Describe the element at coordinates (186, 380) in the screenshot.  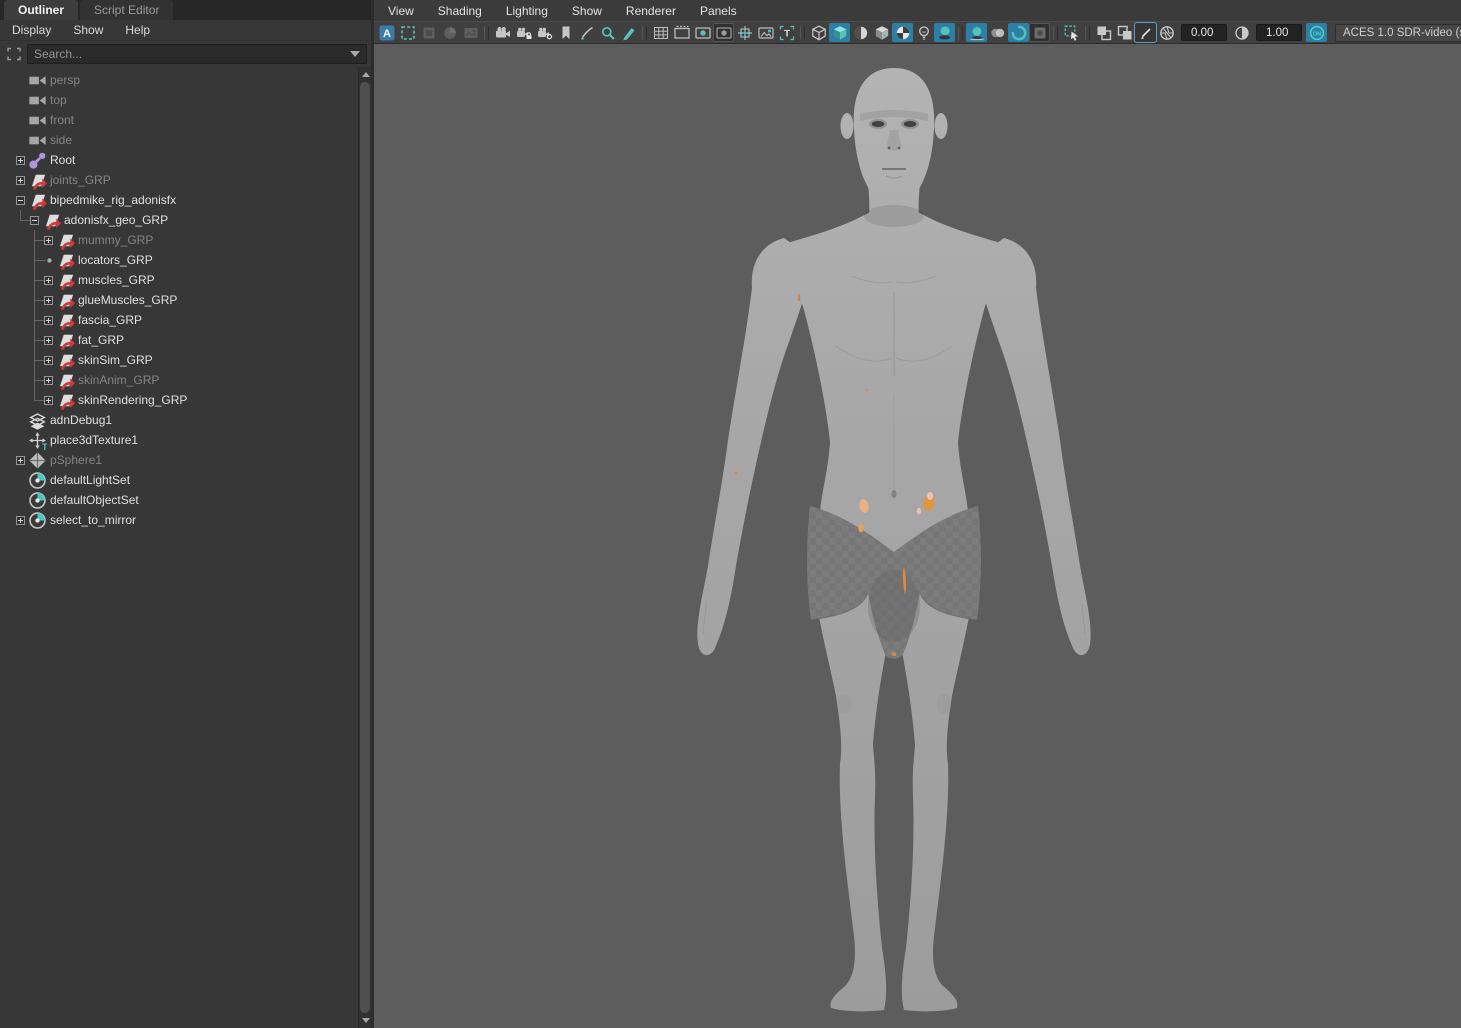
I see `outliner-item-skinAnim_GRP: skinAnim_GRP` at that location.